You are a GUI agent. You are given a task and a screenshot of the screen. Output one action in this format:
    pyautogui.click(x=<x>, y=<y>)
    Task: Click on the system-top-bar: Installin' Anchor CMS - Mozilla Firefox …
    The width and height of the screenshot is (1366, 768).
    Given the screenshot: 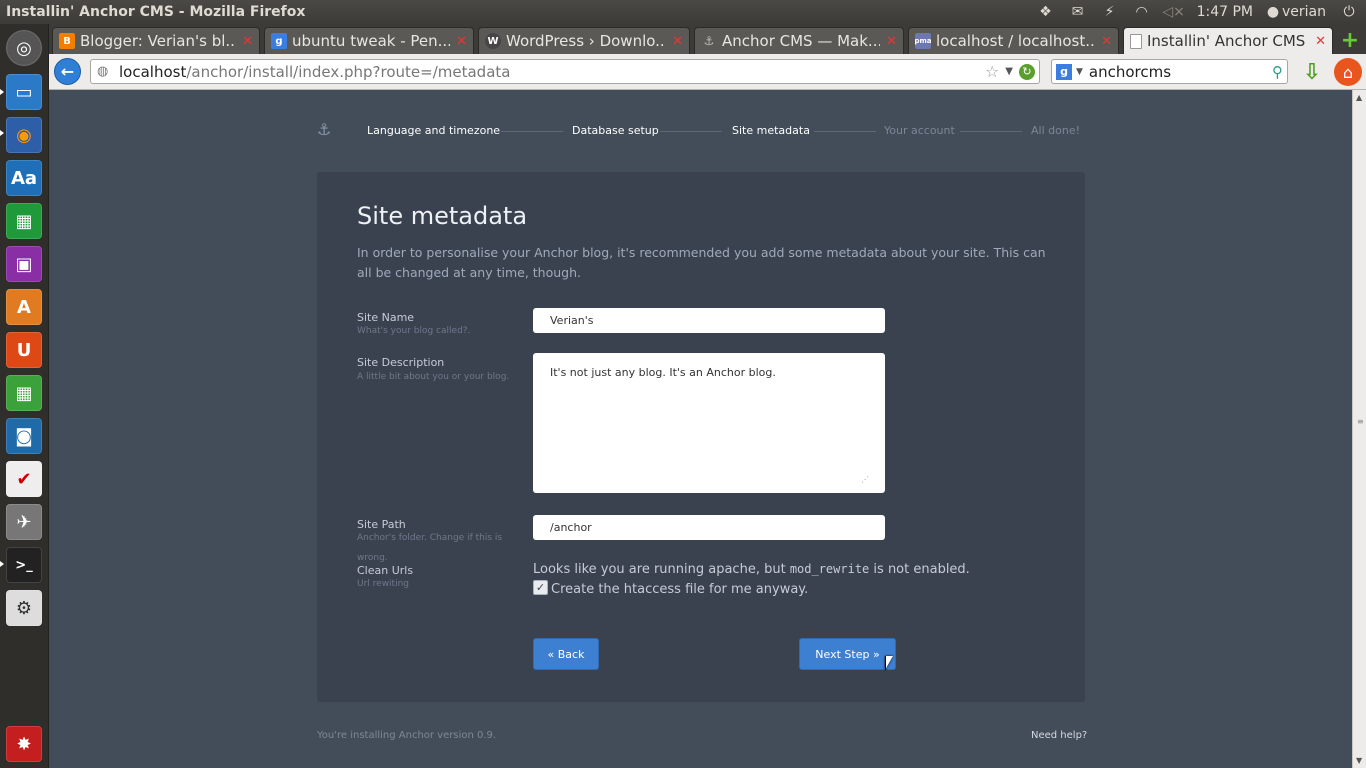 What is the action you would take?
    pyautogui.click(x=683, y=12)
    